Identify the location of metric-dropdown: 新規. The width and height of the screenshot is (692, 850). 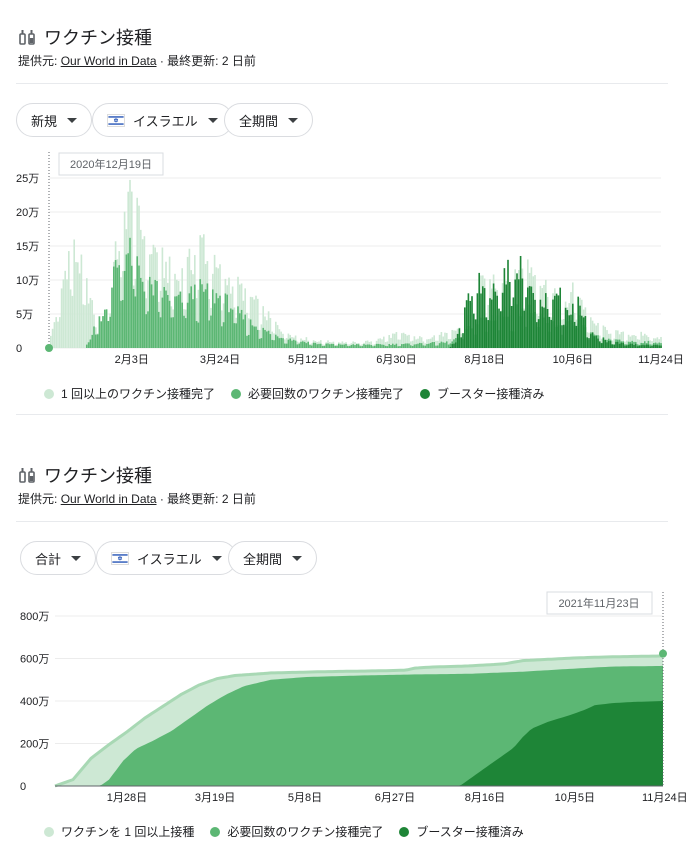
(54, 120).